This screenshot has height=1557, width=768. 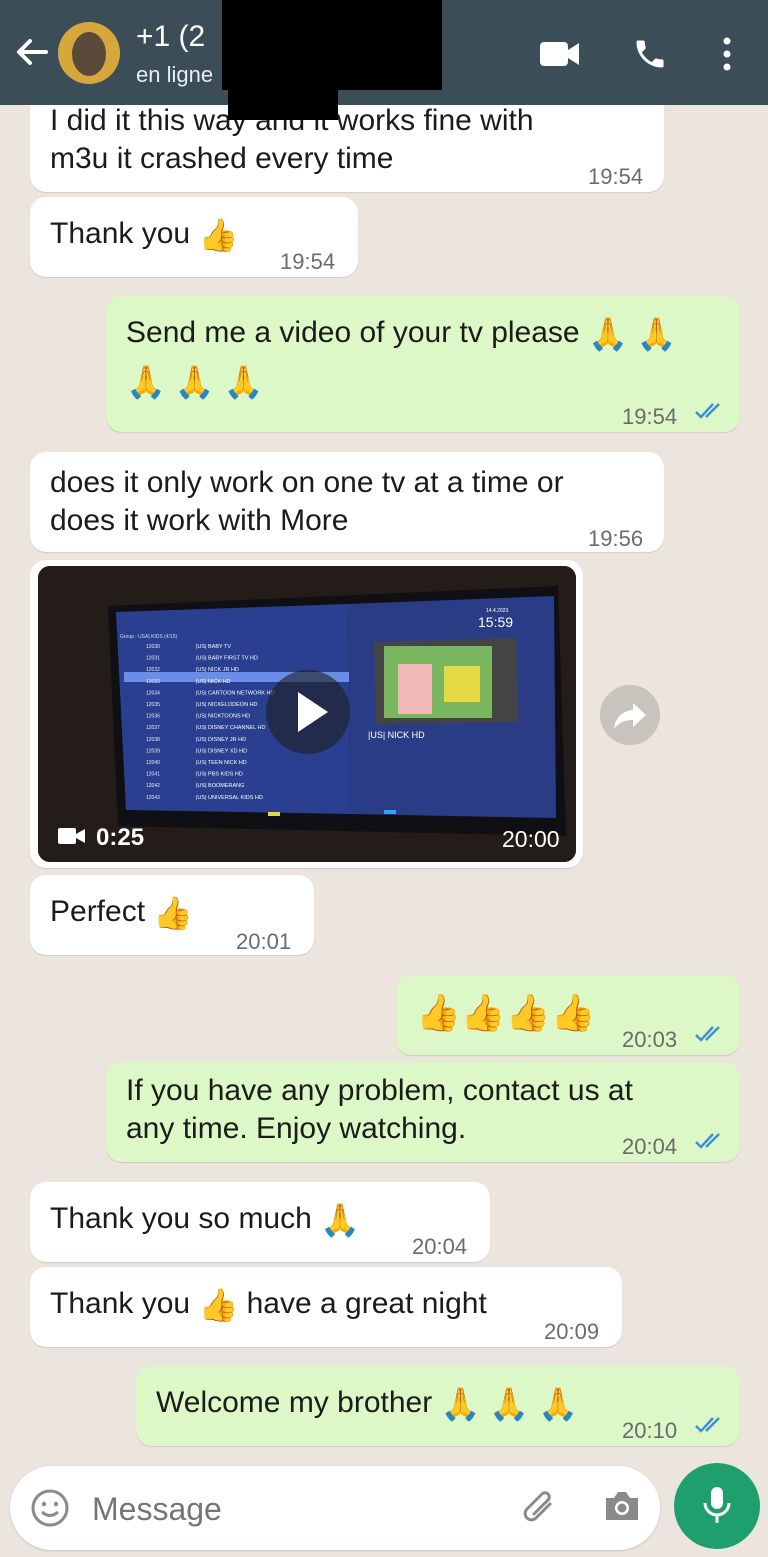 I want to click on message-incoming: Perfect 👍 20:01, so click(x=172, y=915).